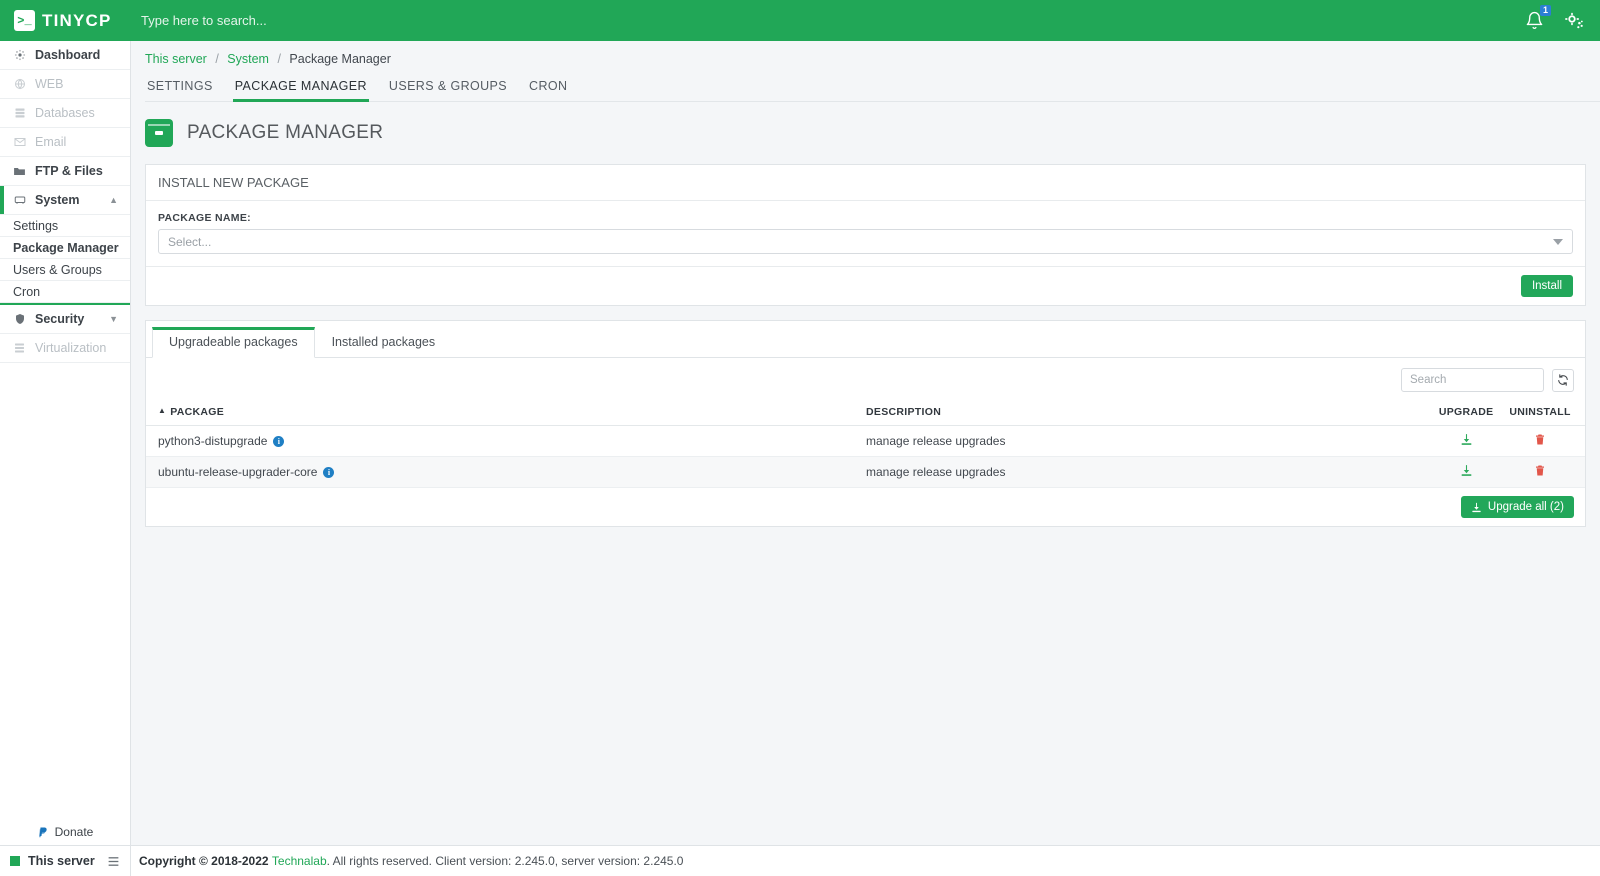  Describe the element at coordinates (36, 225) in the screenshot. I see `sidebar-subitem-label: Settings` at that location.